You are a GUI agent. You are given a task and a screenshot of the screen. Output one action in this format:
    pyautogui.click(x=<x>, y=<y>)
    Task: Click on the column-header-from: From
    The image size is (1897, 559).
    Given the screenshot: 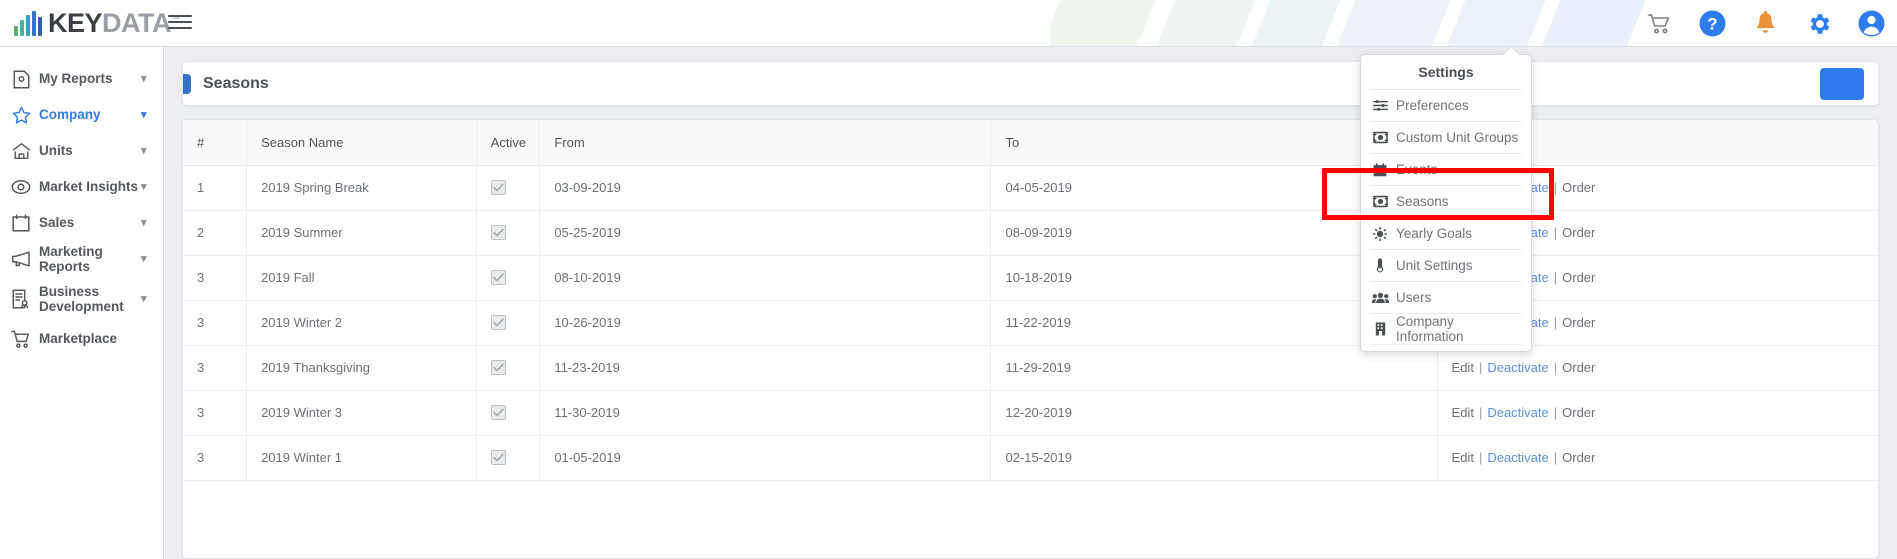 What is the action you would take?
    pyautogui.click(x=765, y=143)
    